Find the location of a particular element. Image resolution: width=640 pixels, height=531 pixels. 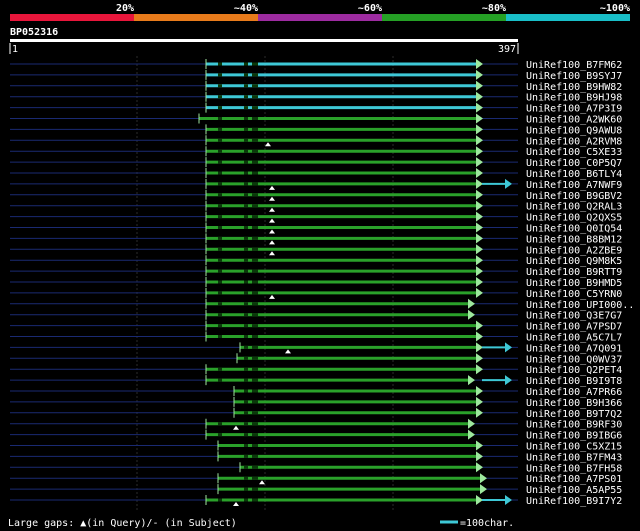

hit-name: UniRef100_B7FM62 is located at coordinates (574, 65).